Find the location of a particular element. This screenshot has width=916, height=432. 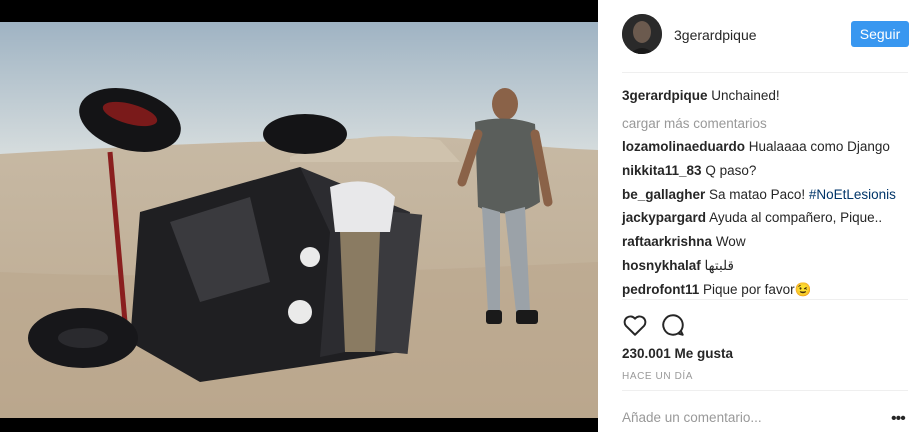

comment-box-divider is located at coordinates (765, 390).